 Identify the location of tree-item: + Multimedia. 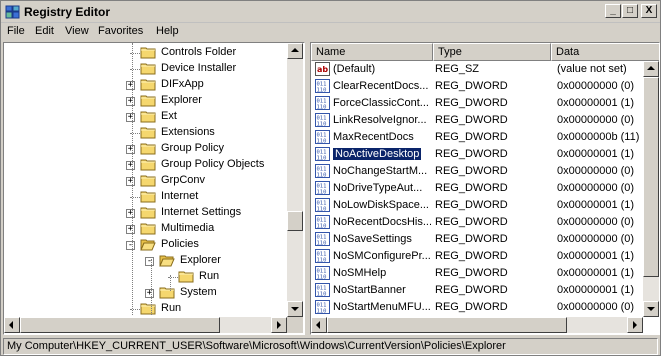
(144, 229).